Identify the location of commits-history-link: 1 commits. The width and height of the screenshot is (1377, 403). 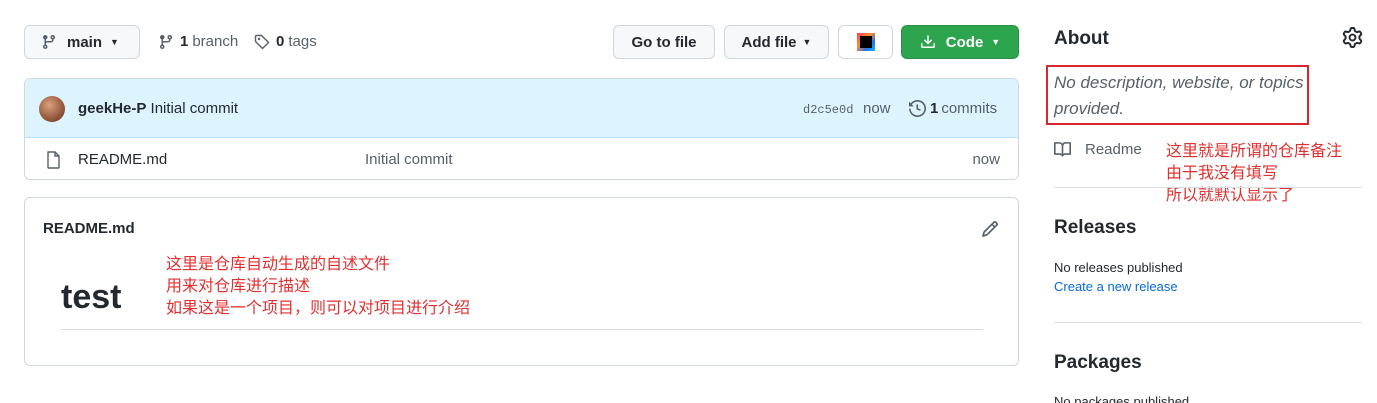
(953, 108).